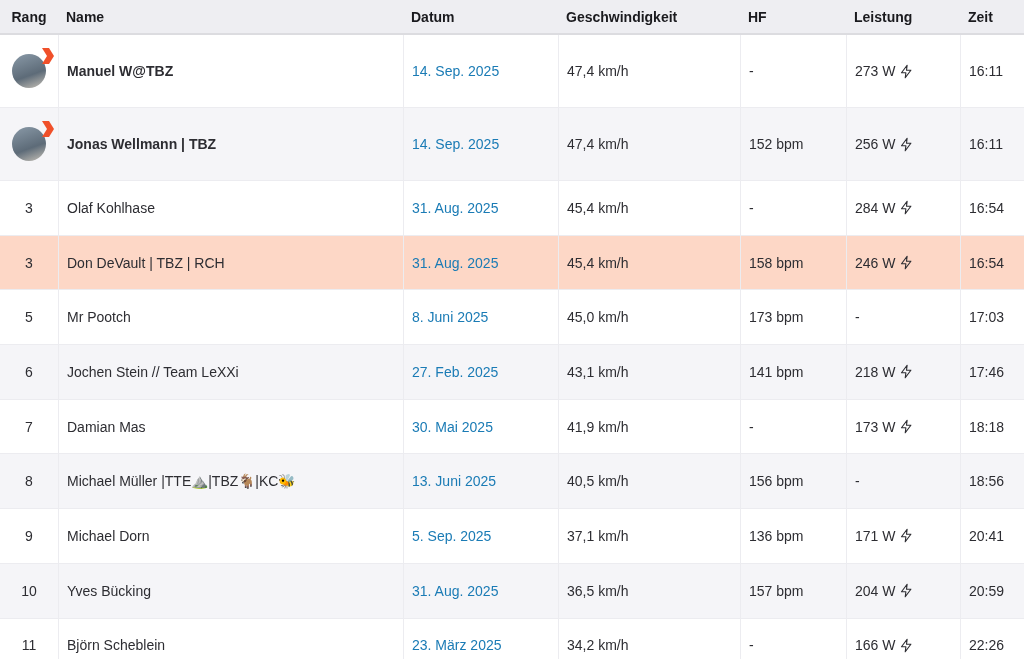 The height and width of the screenshot is (659, 1024). What do you see at coordinates (757, 17) in the screenshot?
I see `column-header: HF` at bounding box center [757, 17].